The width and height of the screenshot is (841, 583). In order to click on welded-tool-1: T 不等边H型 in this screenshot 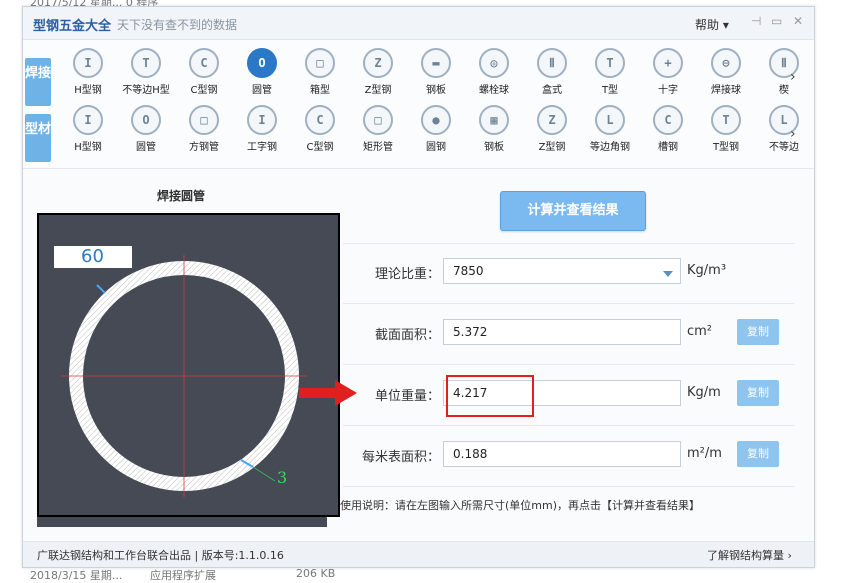, I will do `click(146, 72)`.